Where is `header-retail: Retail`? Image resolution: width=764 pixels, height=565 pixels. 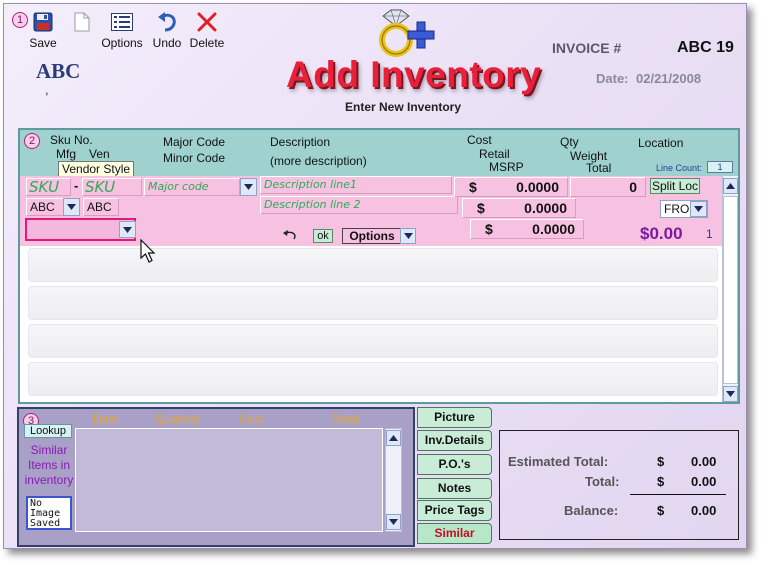 header-retail: Retail is located at coordinates (494, 154).